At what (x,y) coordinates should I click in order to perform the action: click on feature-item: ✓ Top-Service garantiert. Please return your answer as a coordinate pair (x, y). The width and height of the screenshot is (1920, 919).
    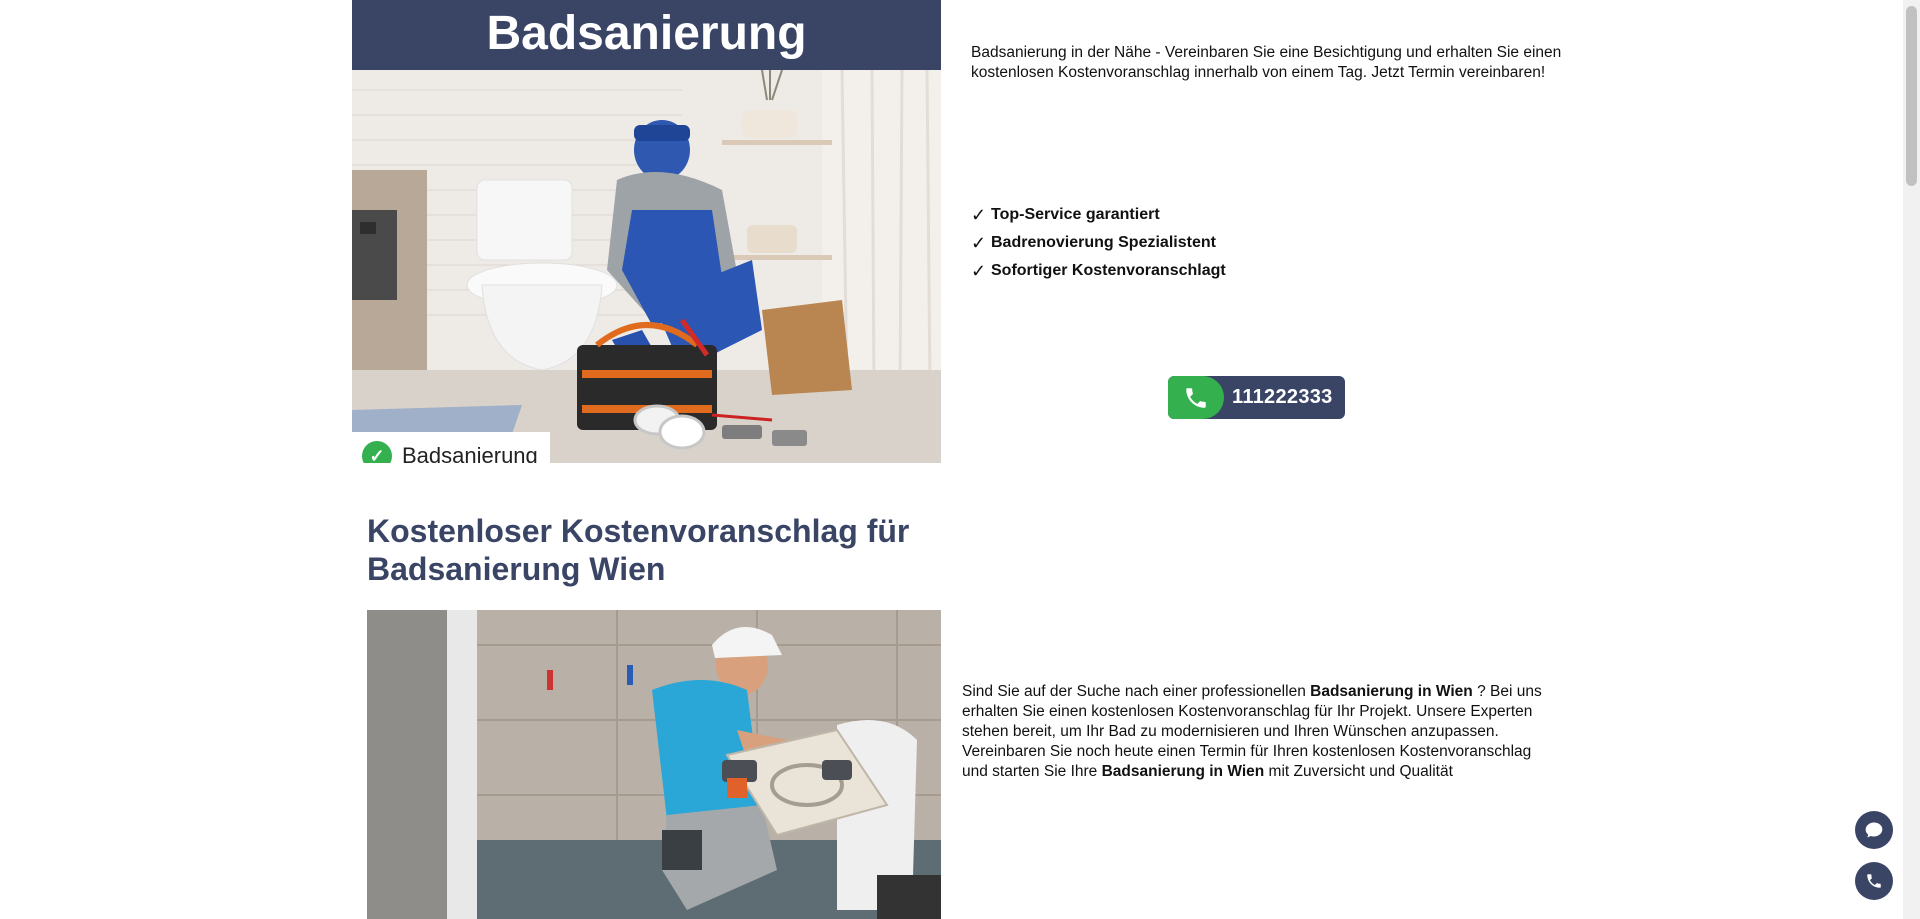
    Looking at the image, I should click on (1098, 215).